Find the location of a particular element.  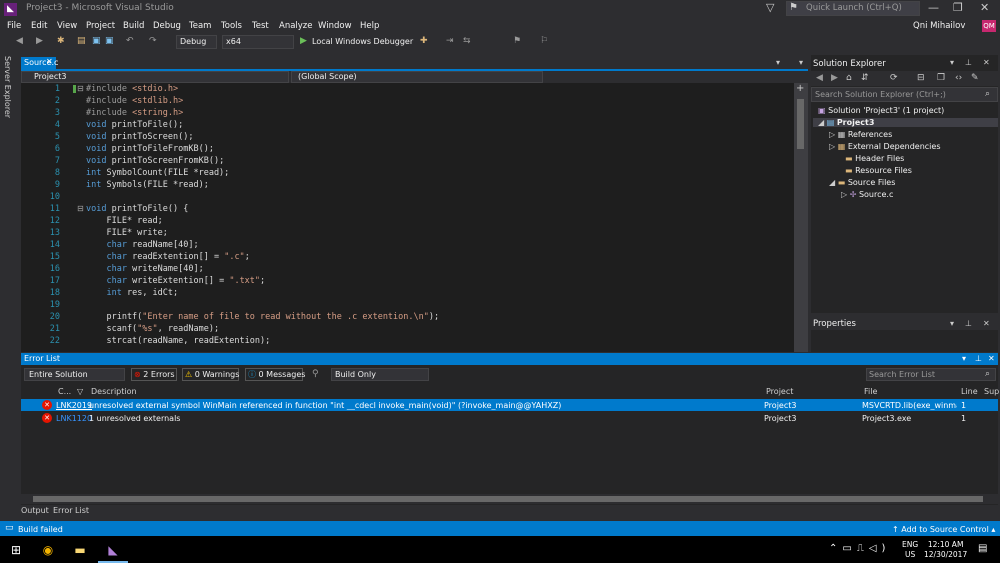

menu-file: File is located at coordinates (14, 26).